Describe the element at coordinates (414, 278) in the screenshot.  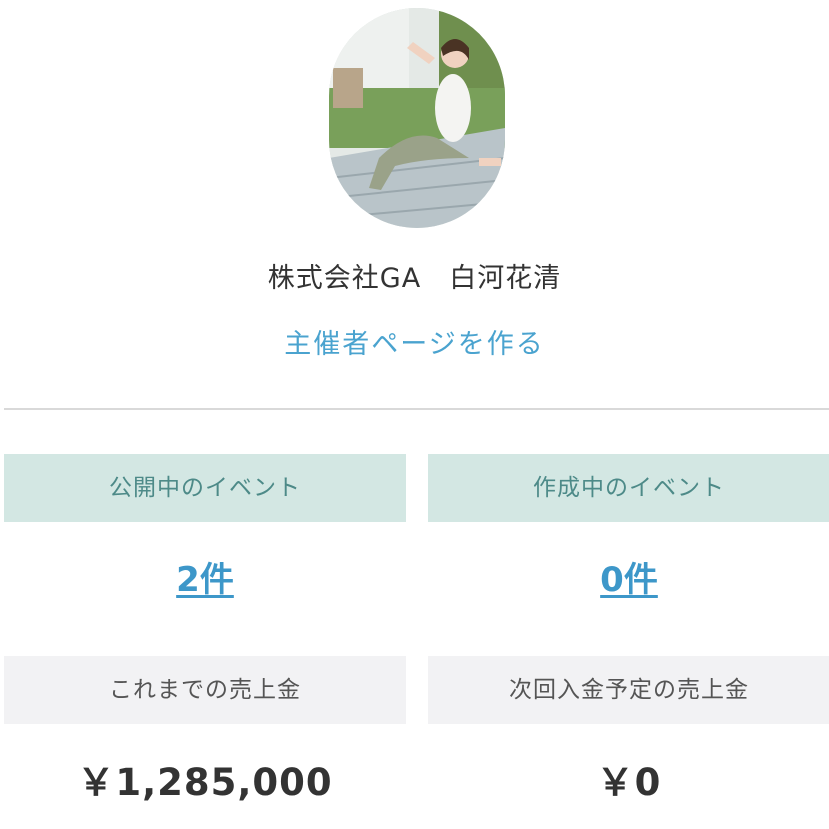
I see `organizer-name: 株式会社GA 白河花清` at that location.